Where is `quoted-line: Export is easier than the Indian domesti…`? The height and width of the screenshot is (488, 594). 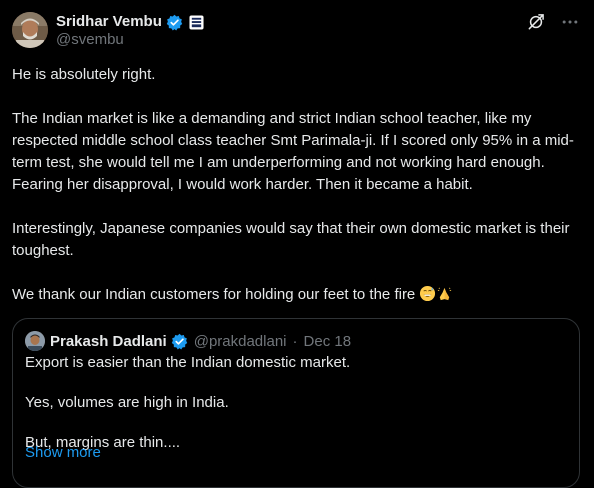
quoted-line: Export is easier than the Indian domesti… is located at coordinates (188, 362).